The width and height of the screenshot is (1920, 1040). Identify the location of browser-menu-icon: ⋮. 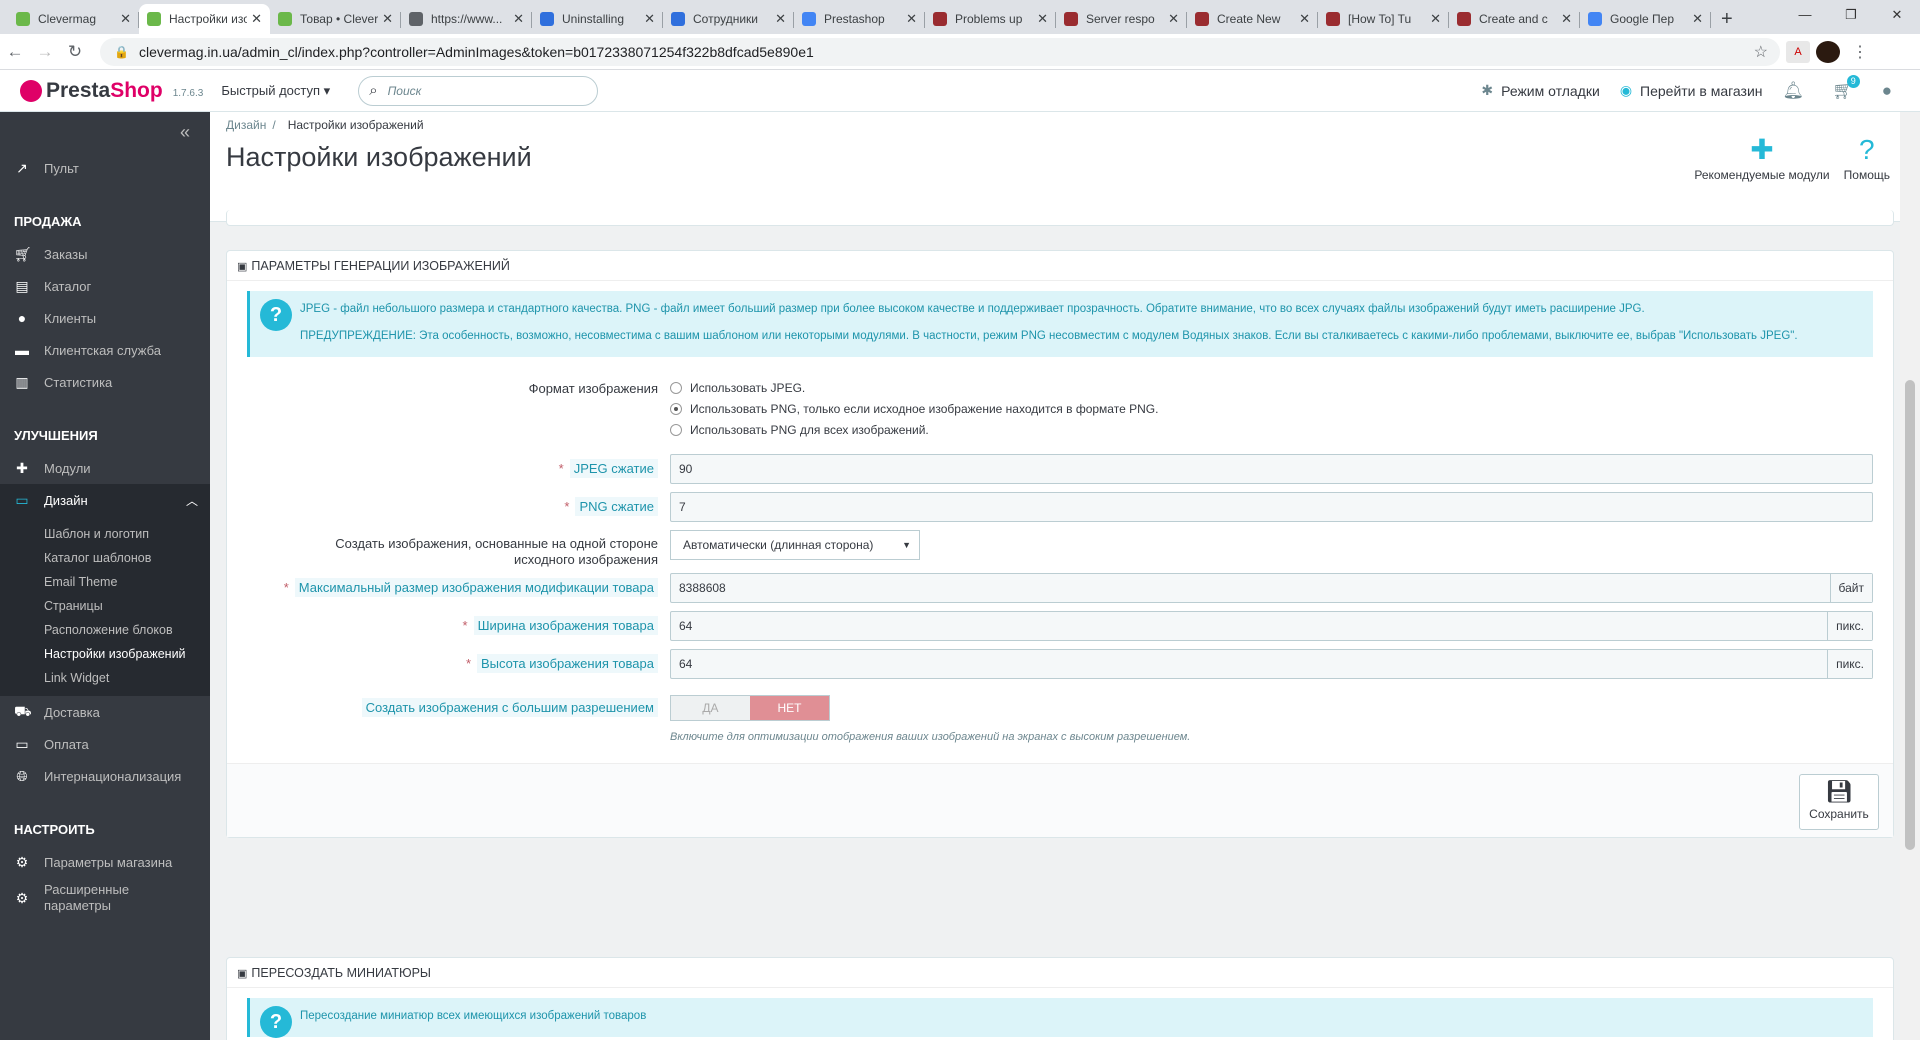
(1860, 52).